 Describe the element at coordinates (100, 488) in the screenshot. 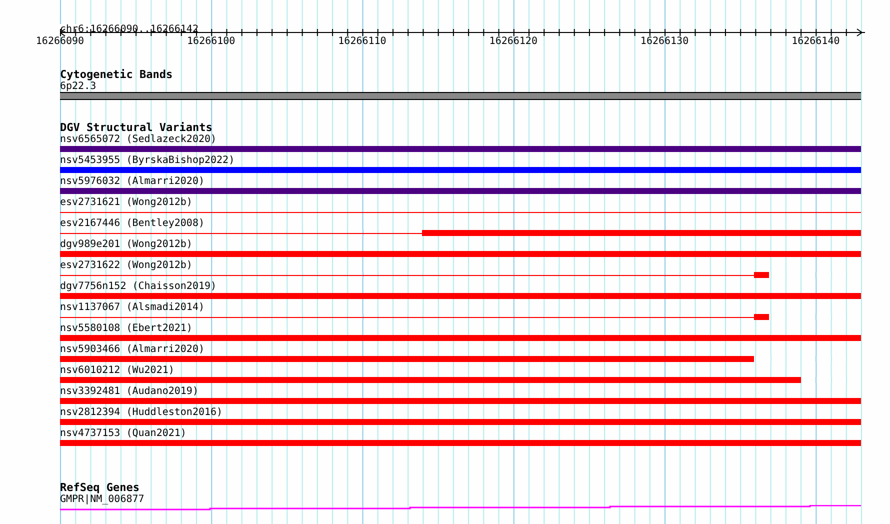

I see `track-title: RefSeq Genes` at that location.